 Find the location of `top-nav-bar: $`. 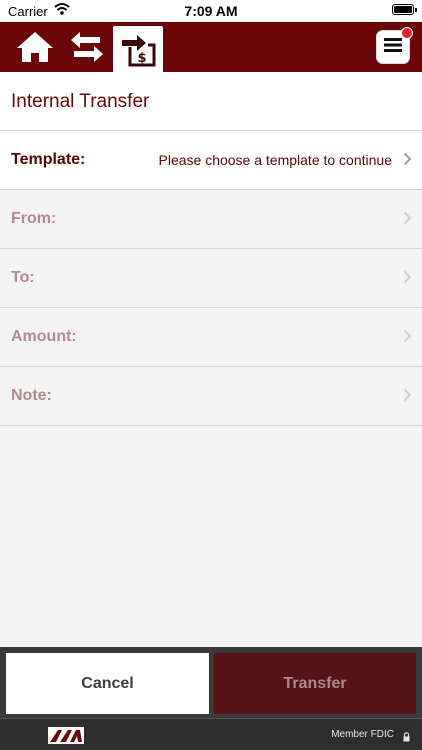

top-nav-bar: $ is located at coordinates (211, 47).